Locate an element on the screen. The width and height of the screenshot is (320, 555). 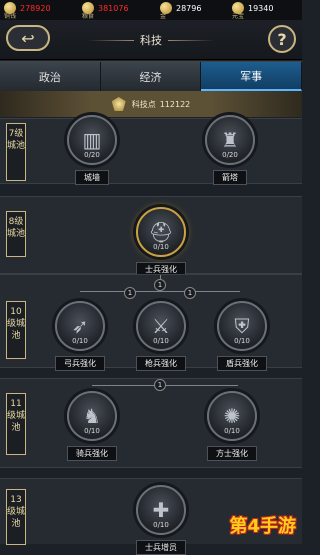
spear-icon: ⚔ 0/10 is located at coordinates (161, 326).